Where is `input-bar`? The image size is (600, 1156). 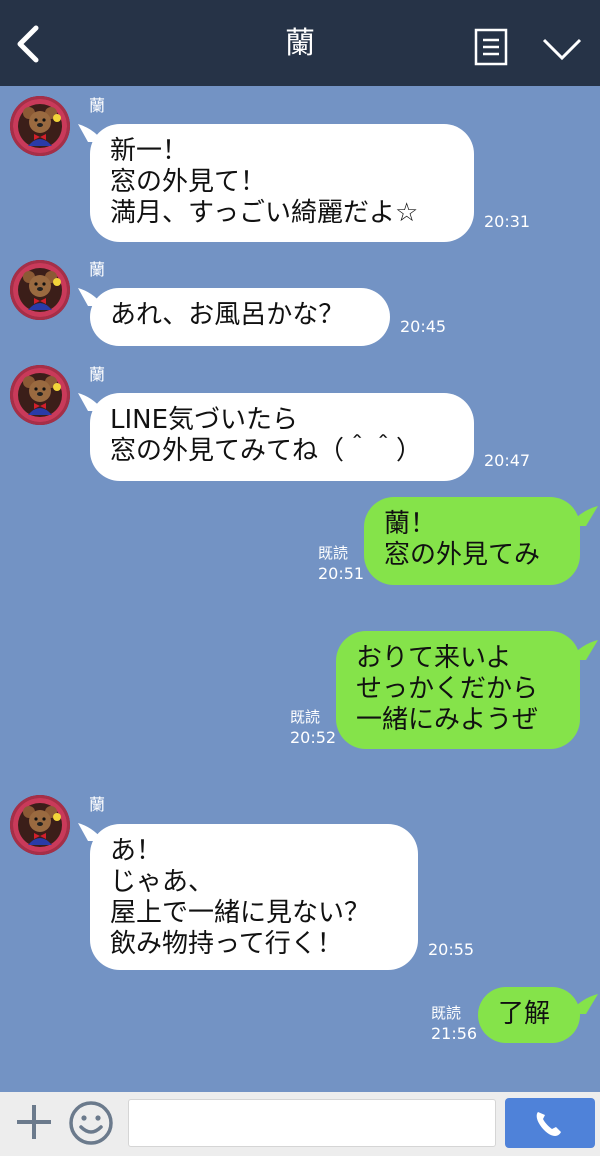 input-bar is located at coordinates (300, 1124).